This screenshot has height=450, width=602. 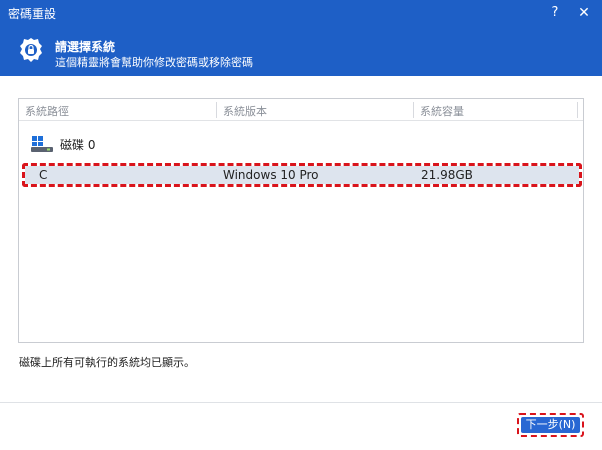 I want to click on close-icon: ✕, so click(x=584, y=13).